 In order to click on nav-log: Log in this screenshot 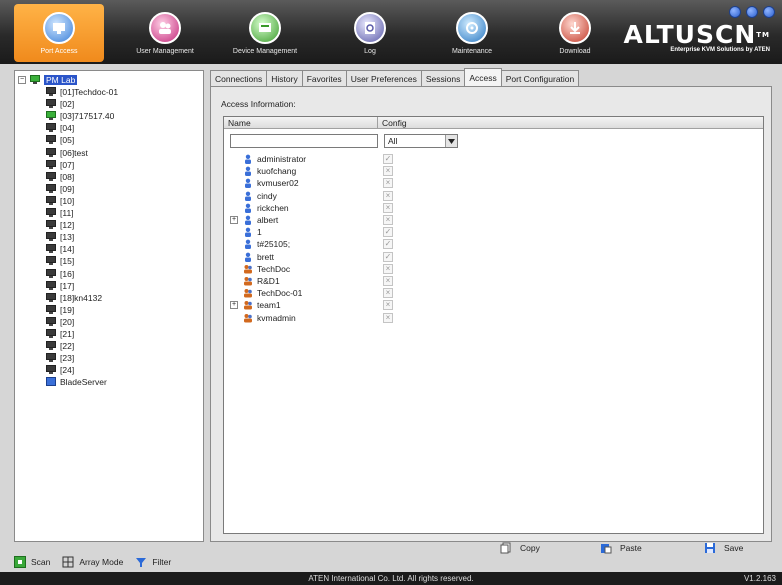, I will do `click(370, 33)`.